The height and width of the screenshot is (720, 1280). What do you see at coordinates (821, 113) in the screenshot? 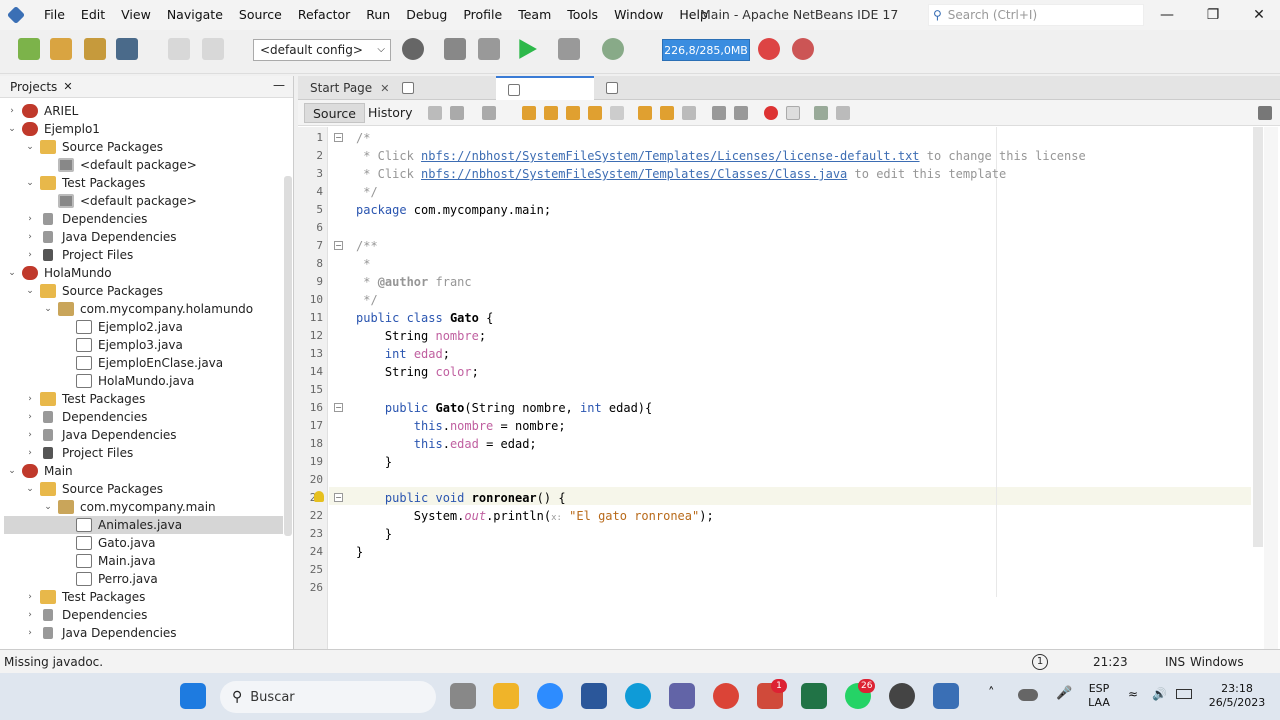
I see `comment-icon` at bounding box center [821, 113].